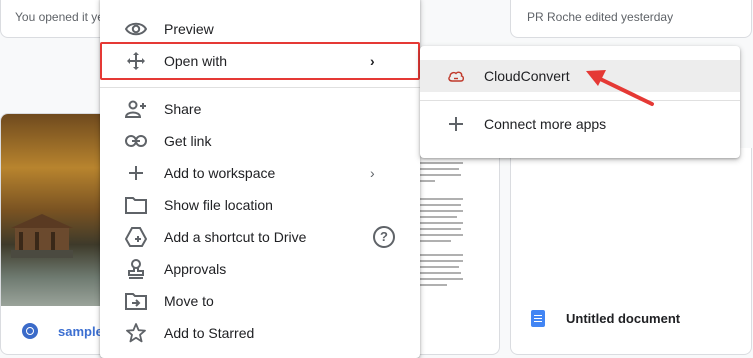  What do you see at coordinates (538, 318) in the screenshot?
I see `google-docs-icon` at bounding box center [538, 318].